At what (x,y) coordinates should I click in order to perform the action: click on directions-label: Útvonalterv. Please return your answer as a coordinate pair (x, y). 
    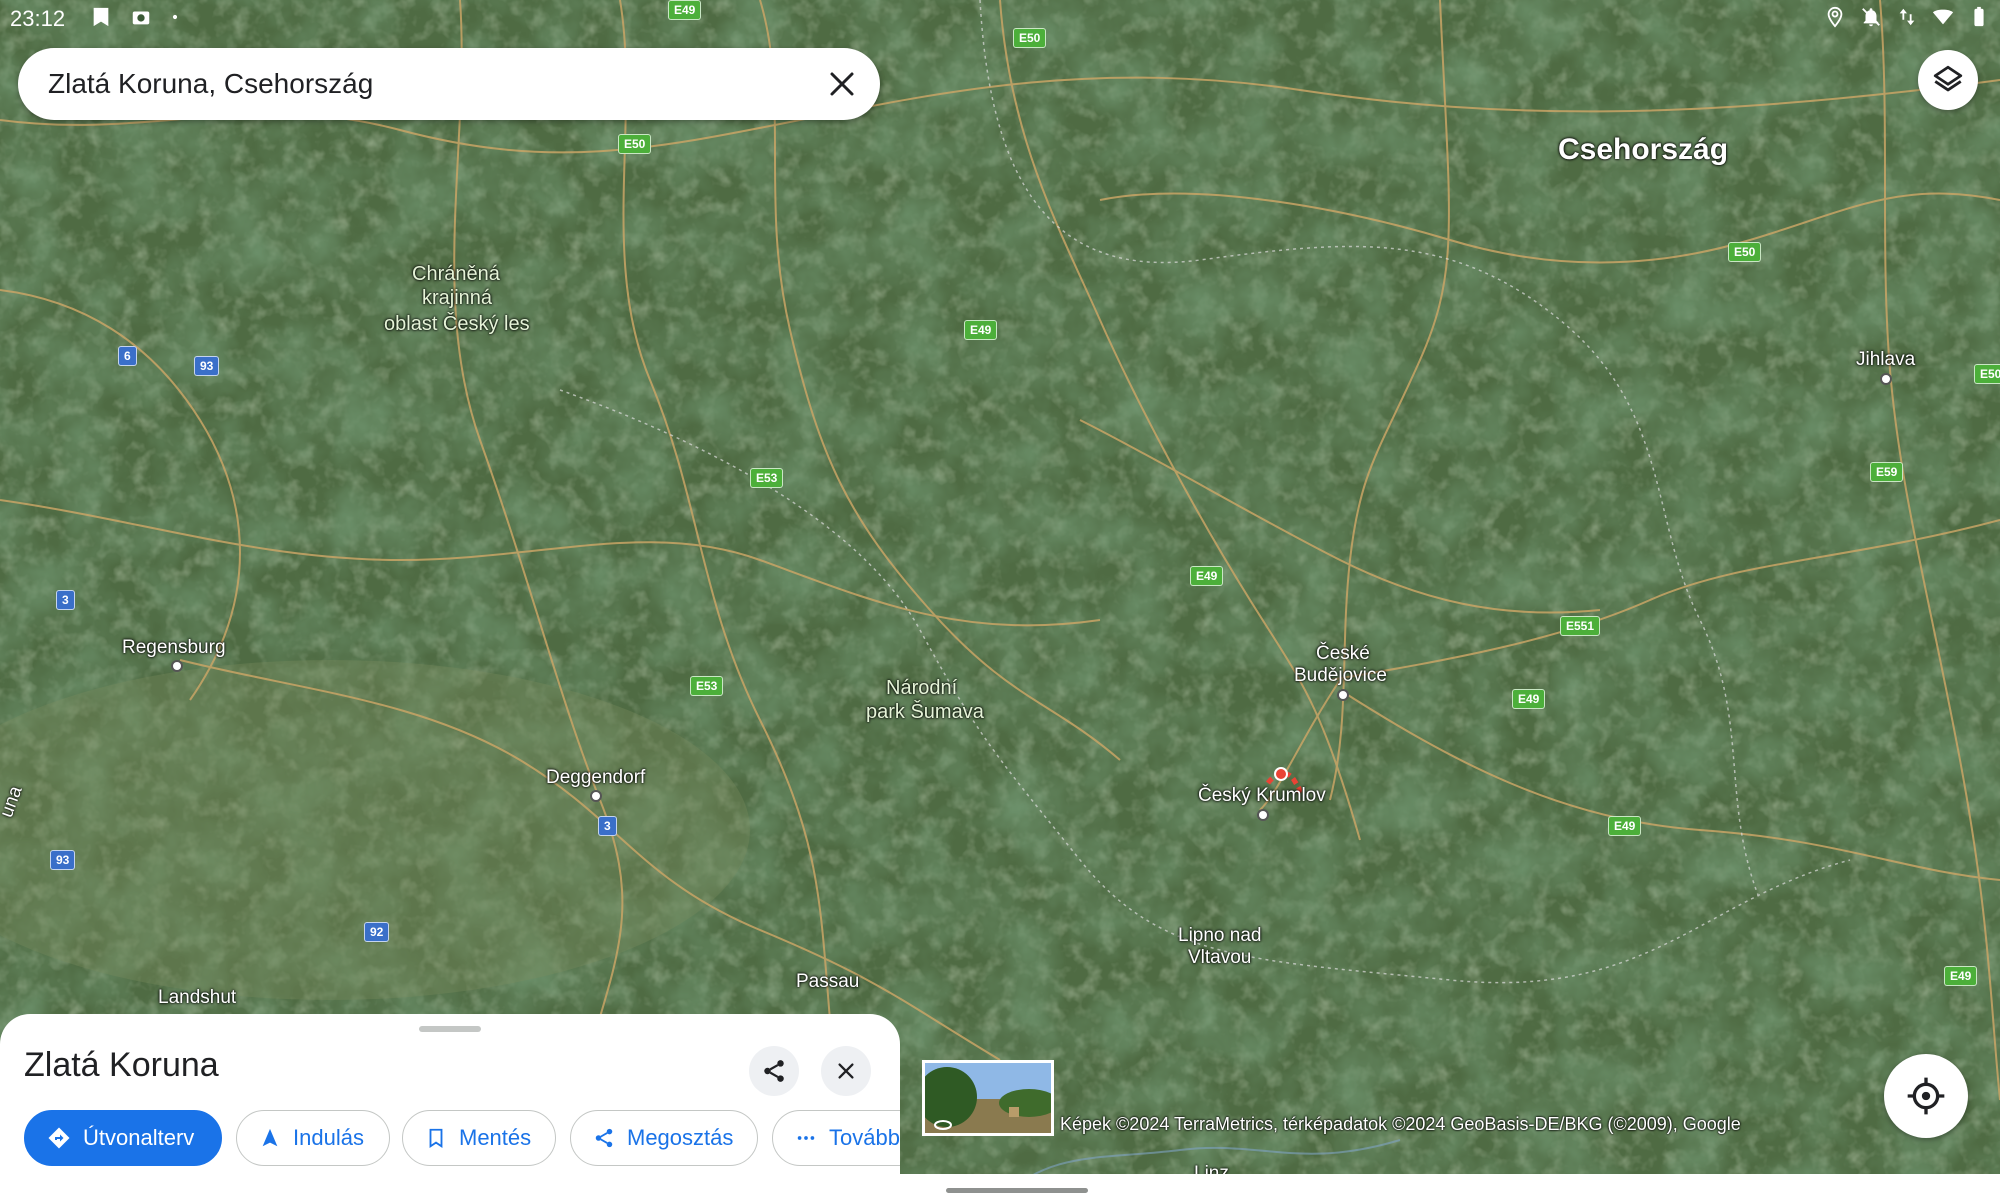
    Looking at the image, I should click on (139, 1137).